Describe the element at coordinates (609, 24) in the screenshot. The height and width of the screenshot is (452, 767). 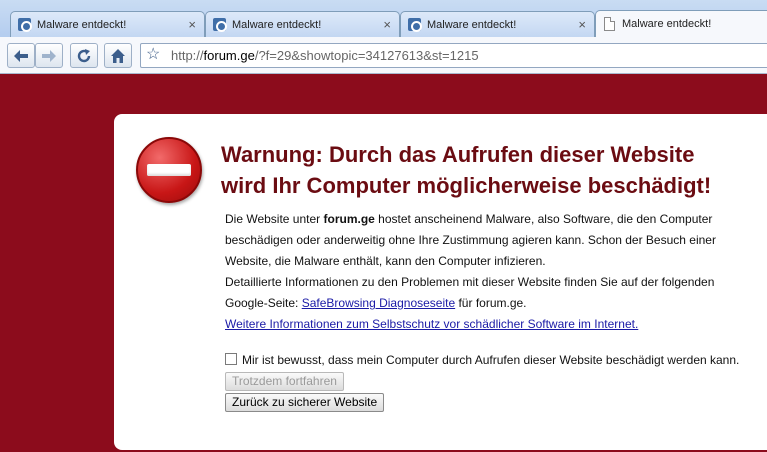
I see `page-icon` at that location.